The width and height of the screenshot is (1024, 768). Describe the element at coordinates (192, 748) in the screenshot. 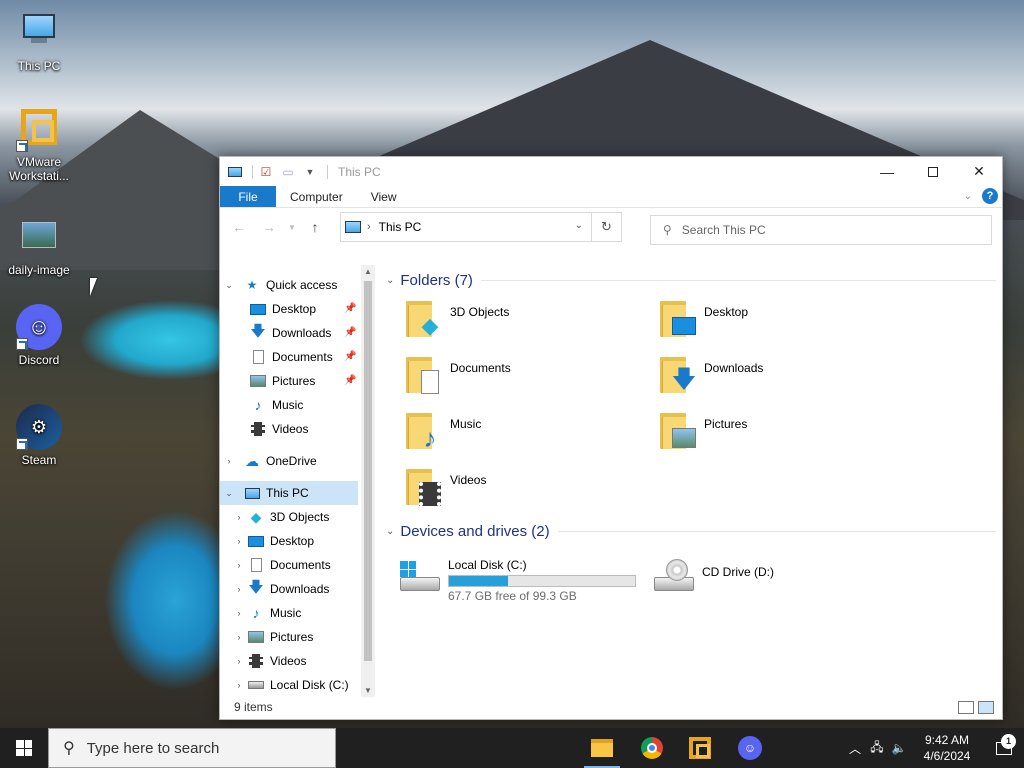

I see `taskbar-search-box: ⚲ Type here to search` at that location.